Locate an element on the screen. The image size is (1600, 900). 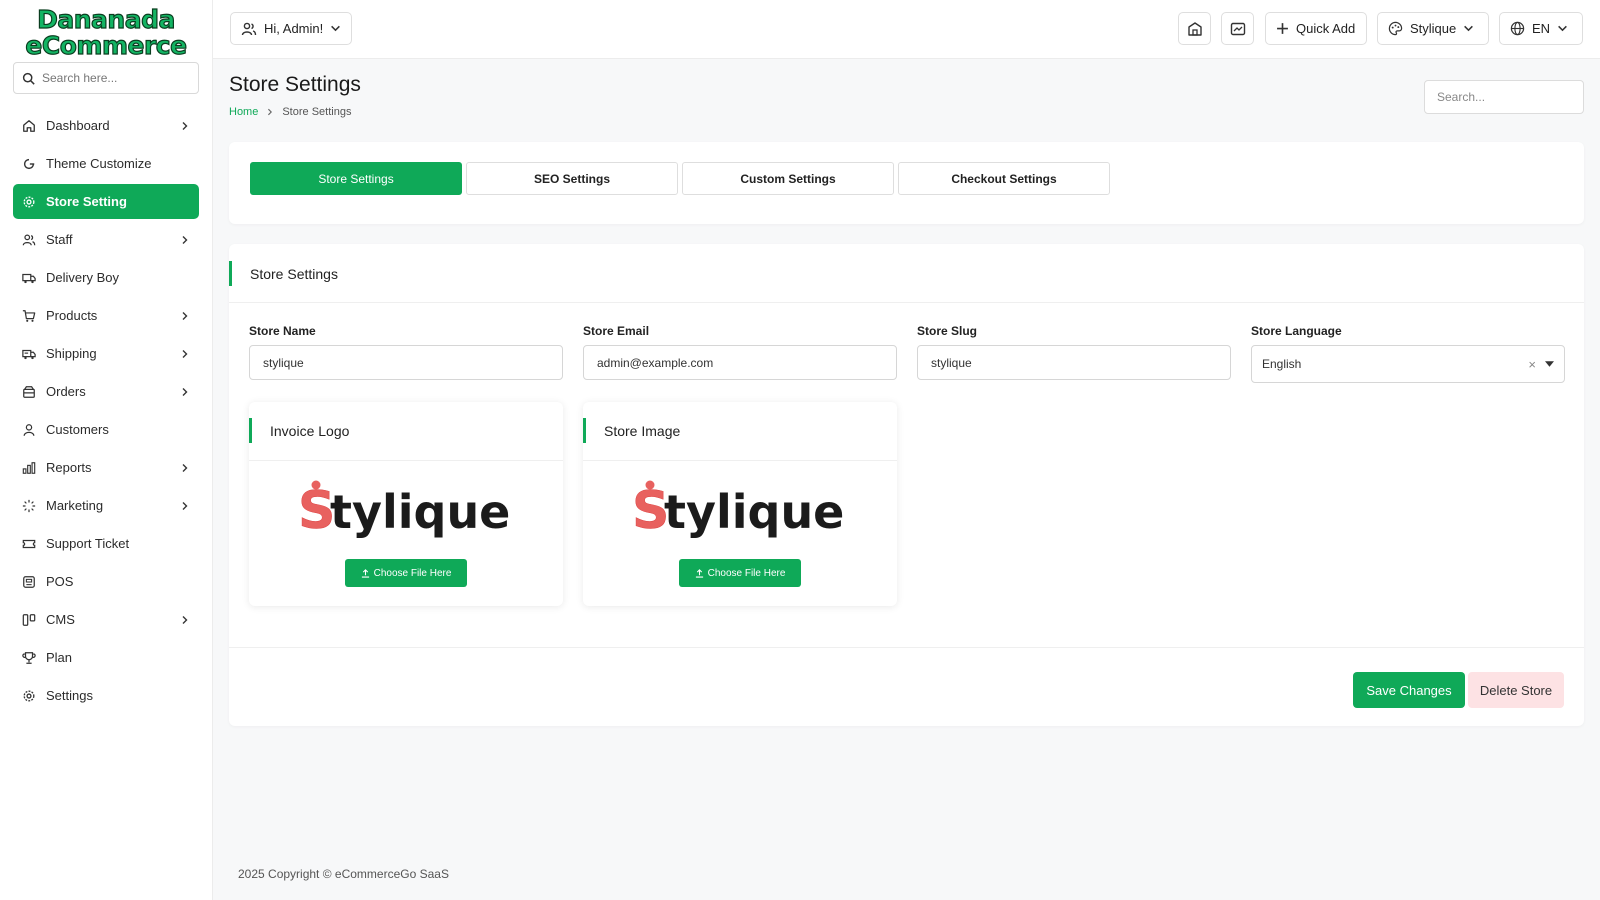
sidebar-item-label: Products is located at coordinates (72, 315).